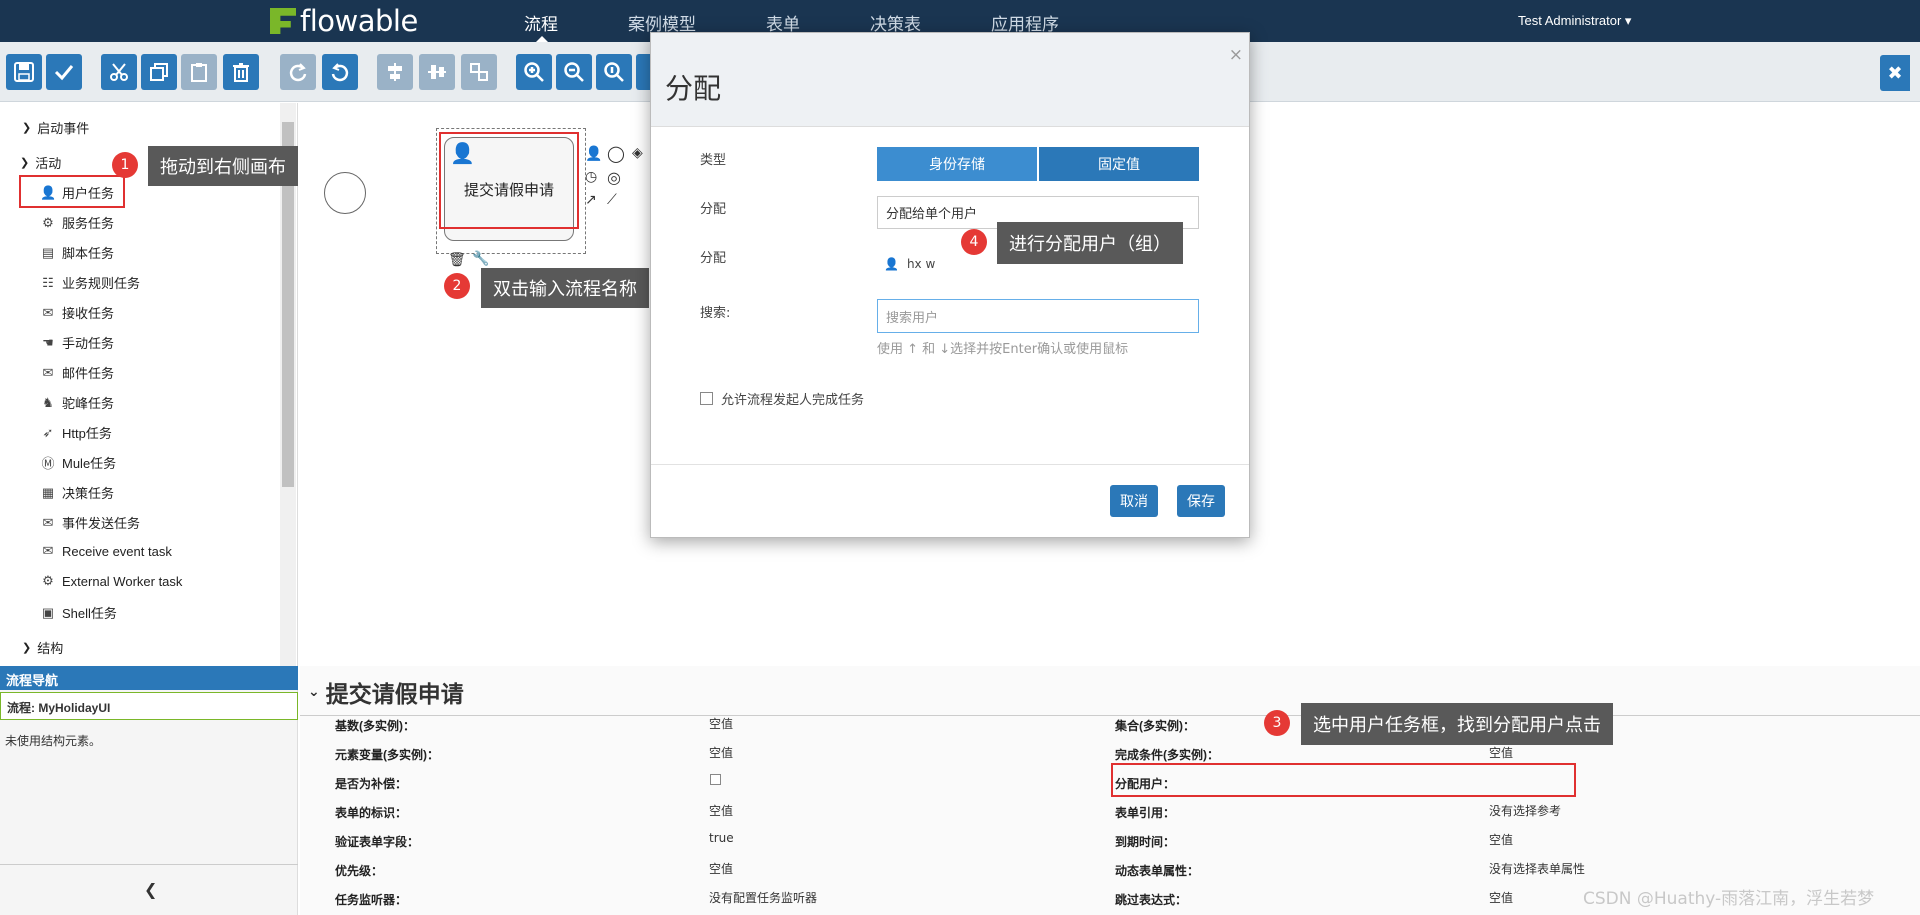 This screenshot has width=1920, height=915. I want to click on user-search-input: 搜索用户, so click(1038, 316).